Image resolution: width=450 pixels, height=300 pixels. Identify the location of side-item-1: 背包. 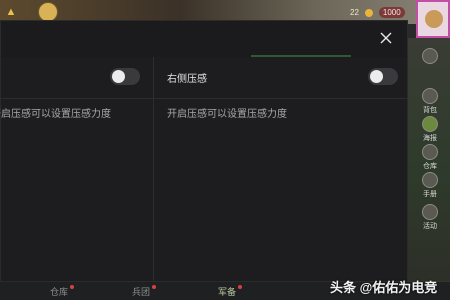
(430, 101).